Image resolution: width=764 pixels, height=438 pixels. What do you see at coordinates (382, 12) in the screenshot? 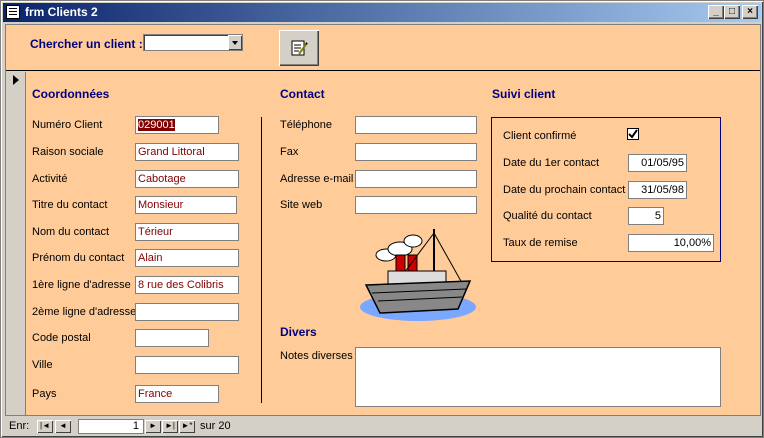
I see `title-bar: frm Clients 2 _ □ ×` at bounding box center [382, 12].